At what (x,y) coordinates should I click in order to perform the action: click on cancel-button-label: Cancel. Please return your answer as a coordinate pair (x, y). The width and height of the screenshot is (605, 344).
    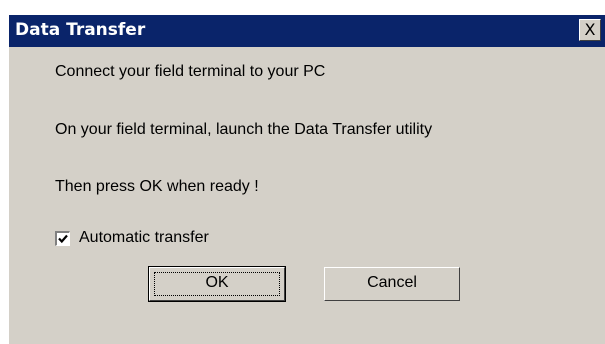
    Looking at the image, I should click on (392, 282).